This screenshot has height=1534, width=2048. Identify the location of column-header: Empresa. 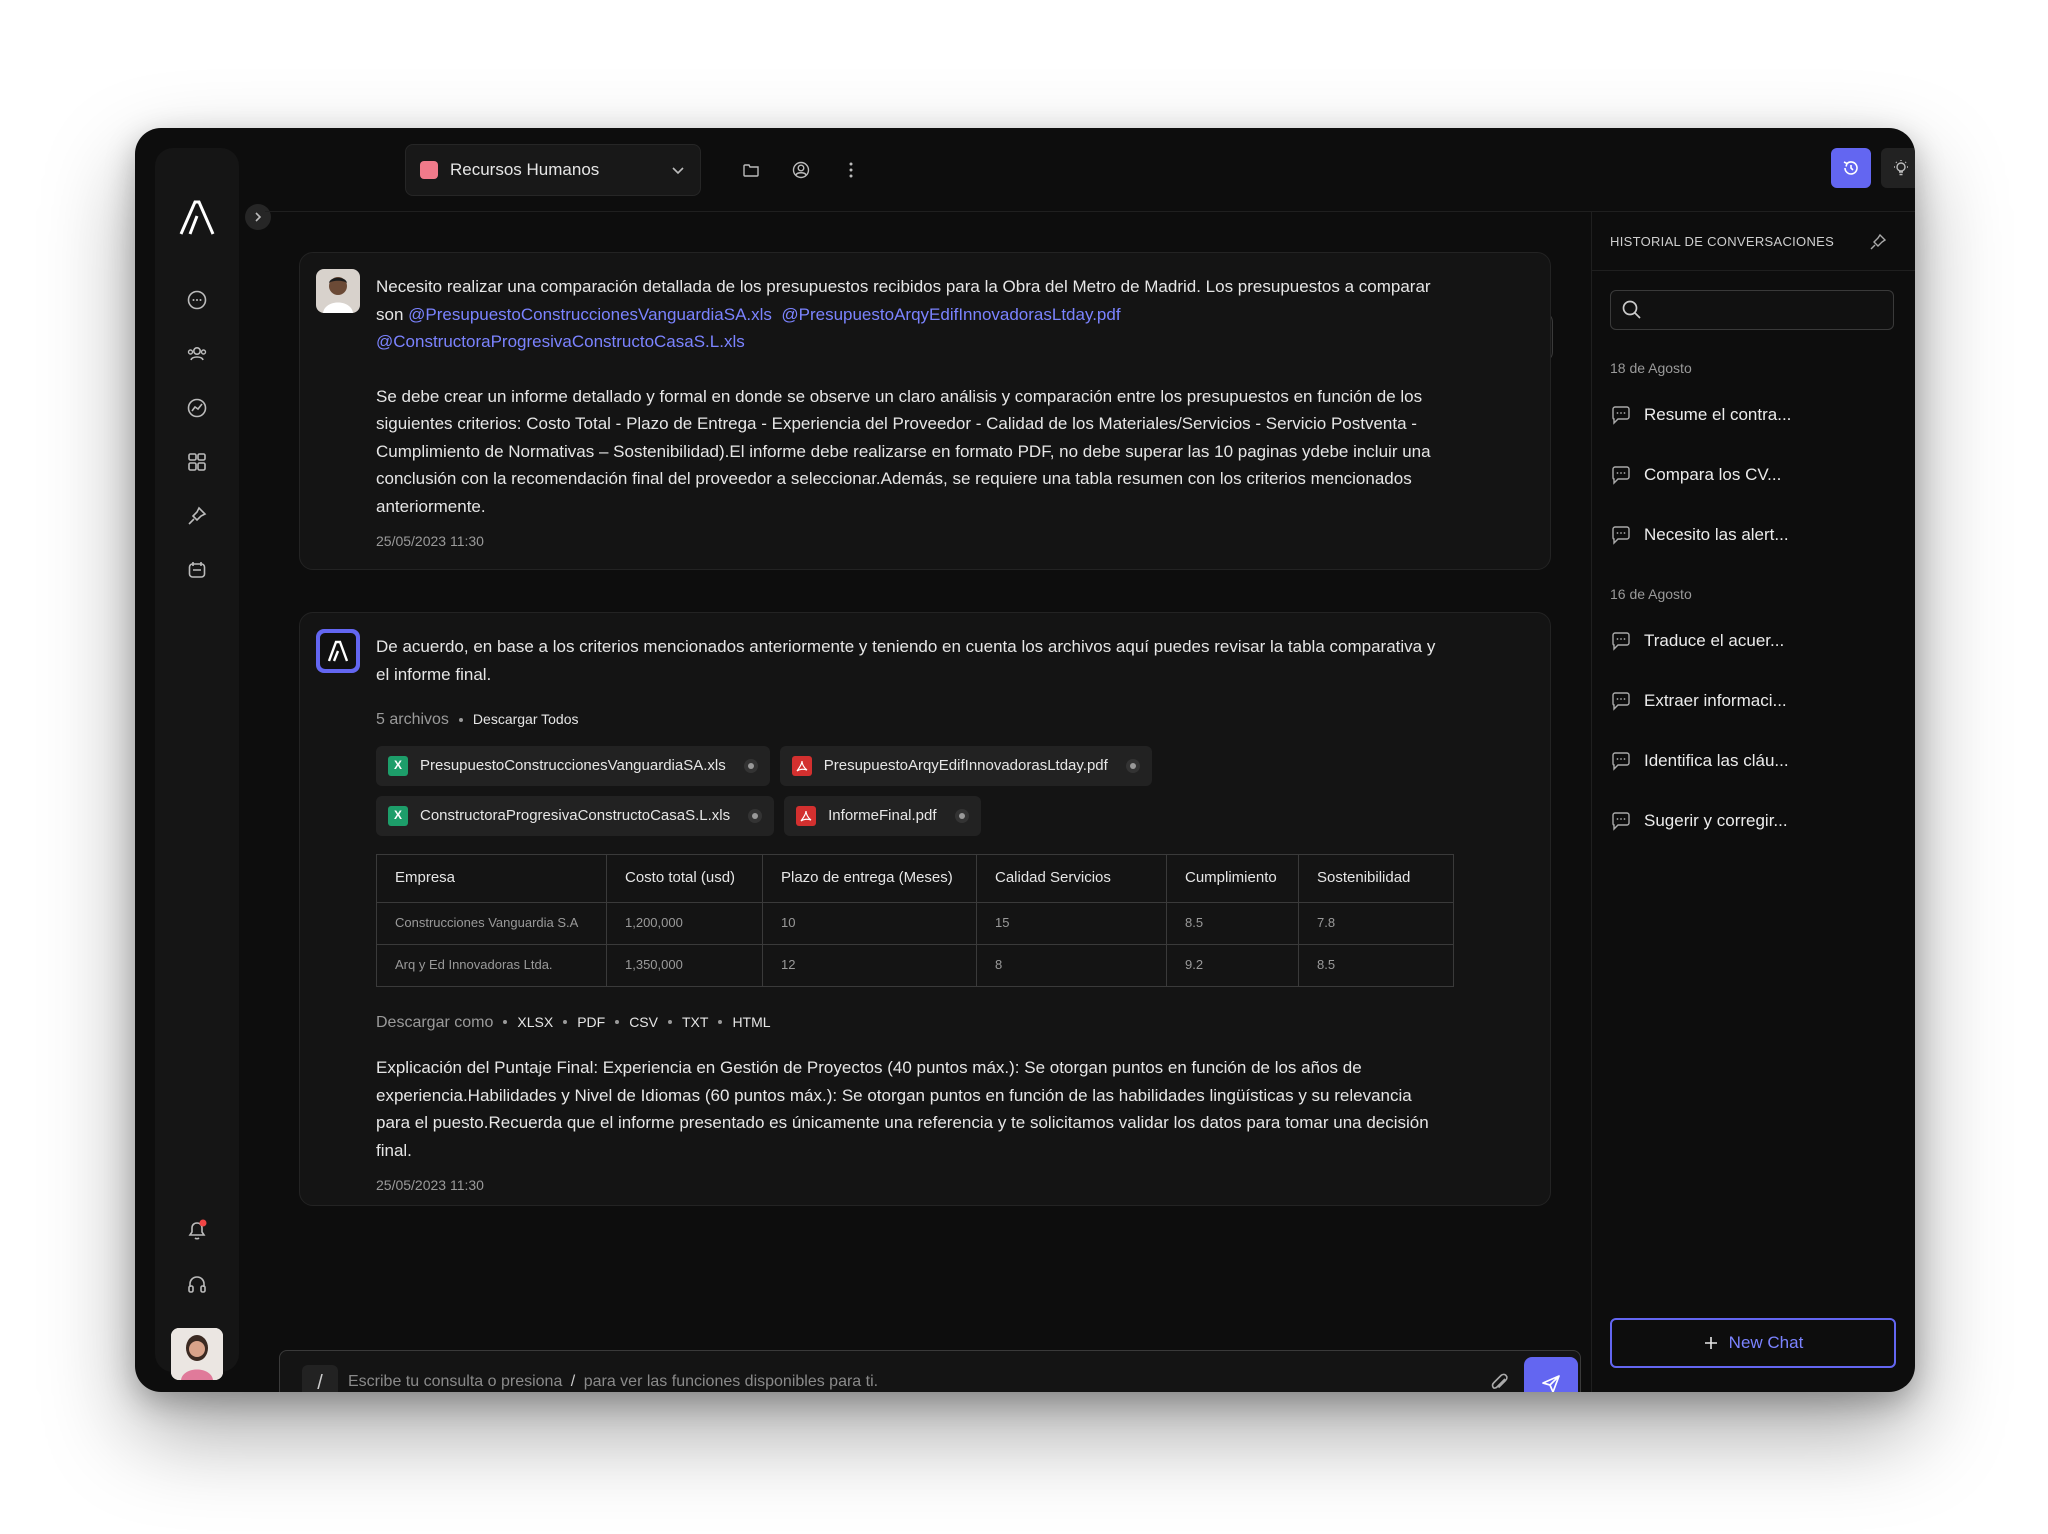
(491, 878).